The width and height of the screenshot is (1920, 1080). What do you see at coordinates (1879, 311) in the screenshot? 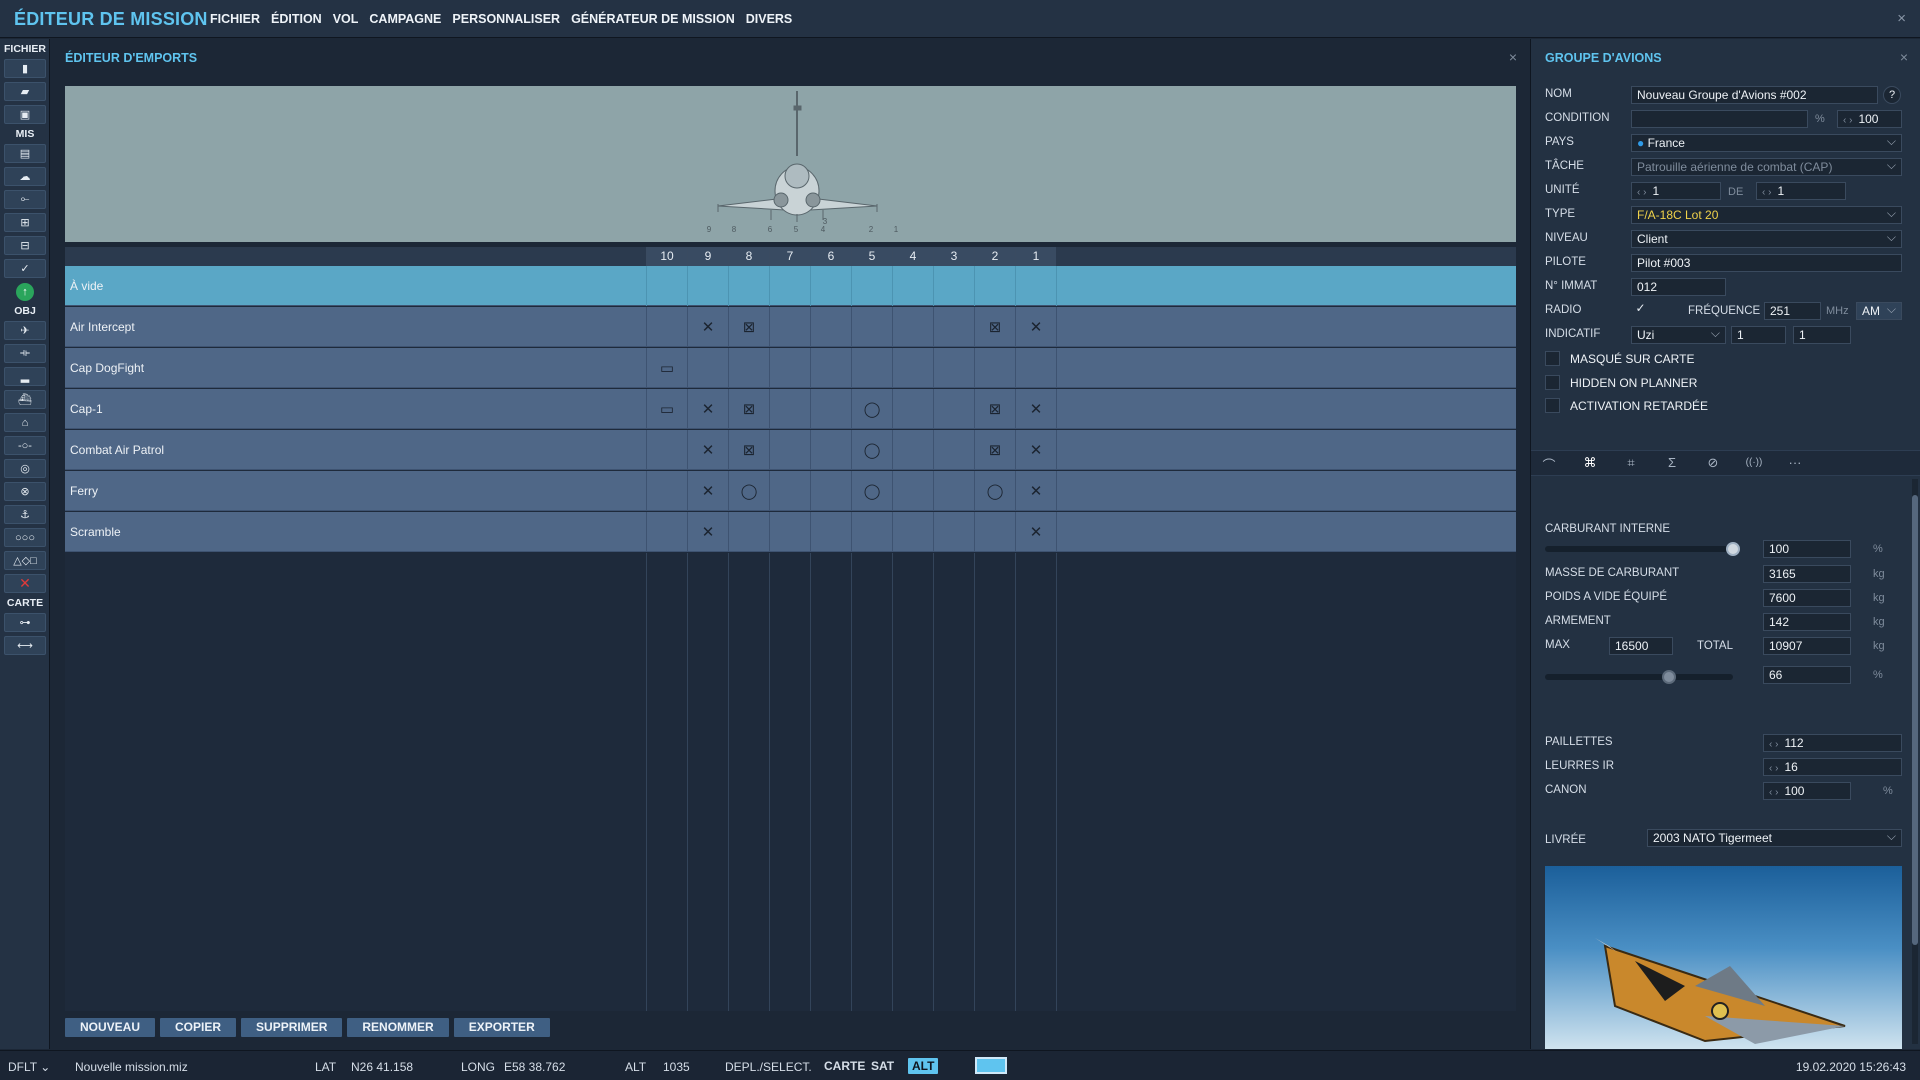
I see `modulation-select: AM` at bounding box center [1879, 311].